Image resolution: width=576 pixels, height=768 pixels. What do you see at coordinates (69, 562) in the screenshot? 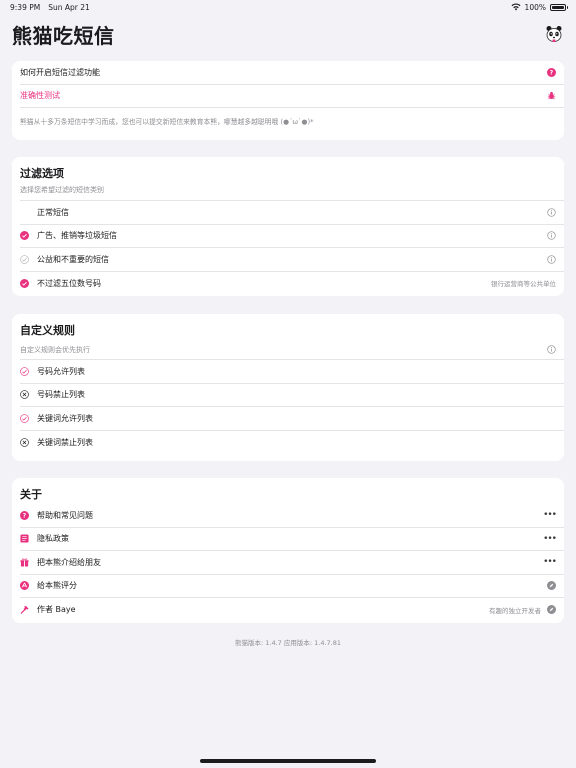
I see `about-label: 把本熊介绍给朋友` at bounding box center [69, 562].